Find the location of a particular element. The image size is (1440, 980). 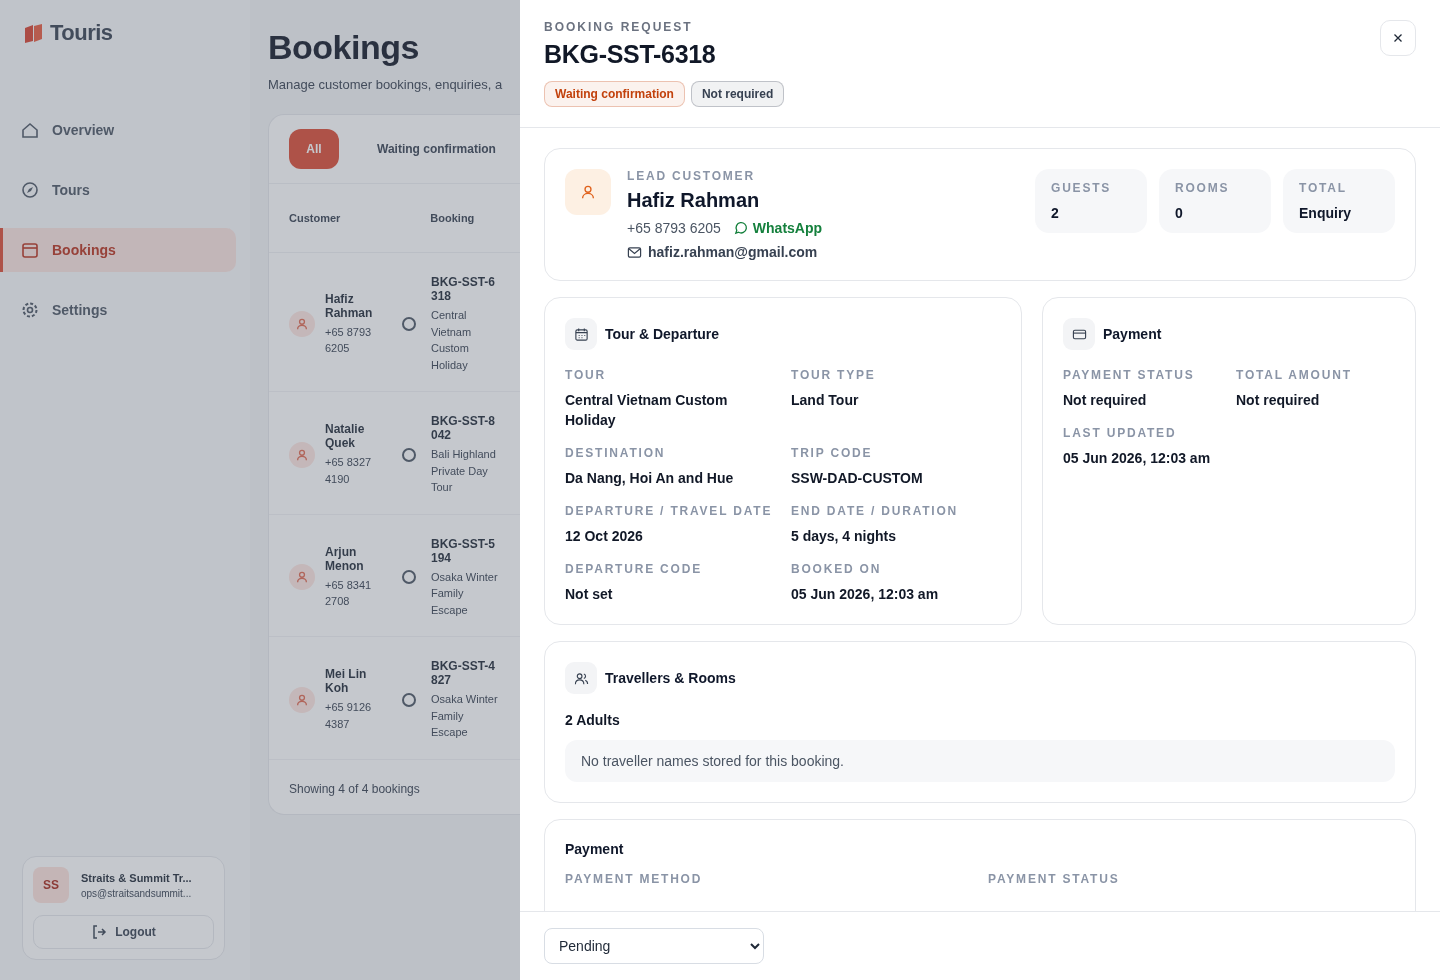

account-avatar: SS is located at coordinates (51, 885).